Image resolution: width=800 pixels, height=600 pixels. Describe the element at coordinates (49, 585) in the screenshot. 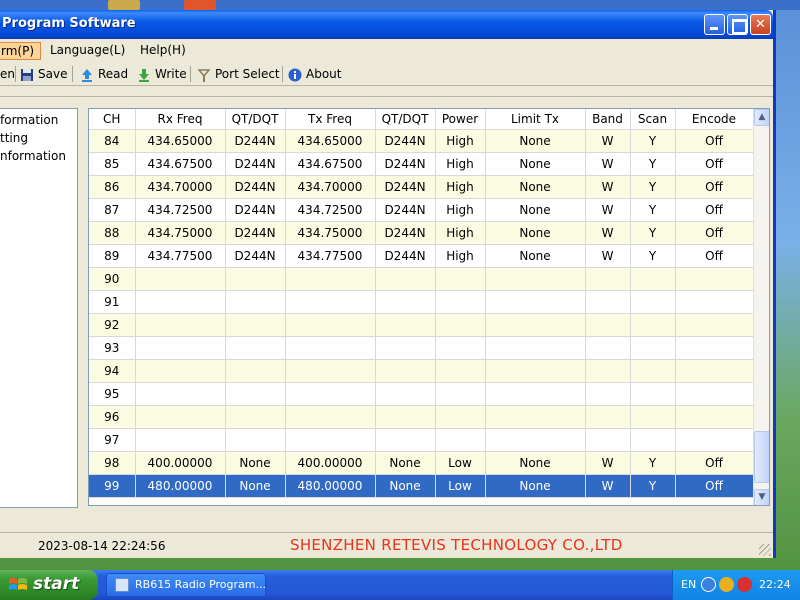

I see `start-button: start` at that location.